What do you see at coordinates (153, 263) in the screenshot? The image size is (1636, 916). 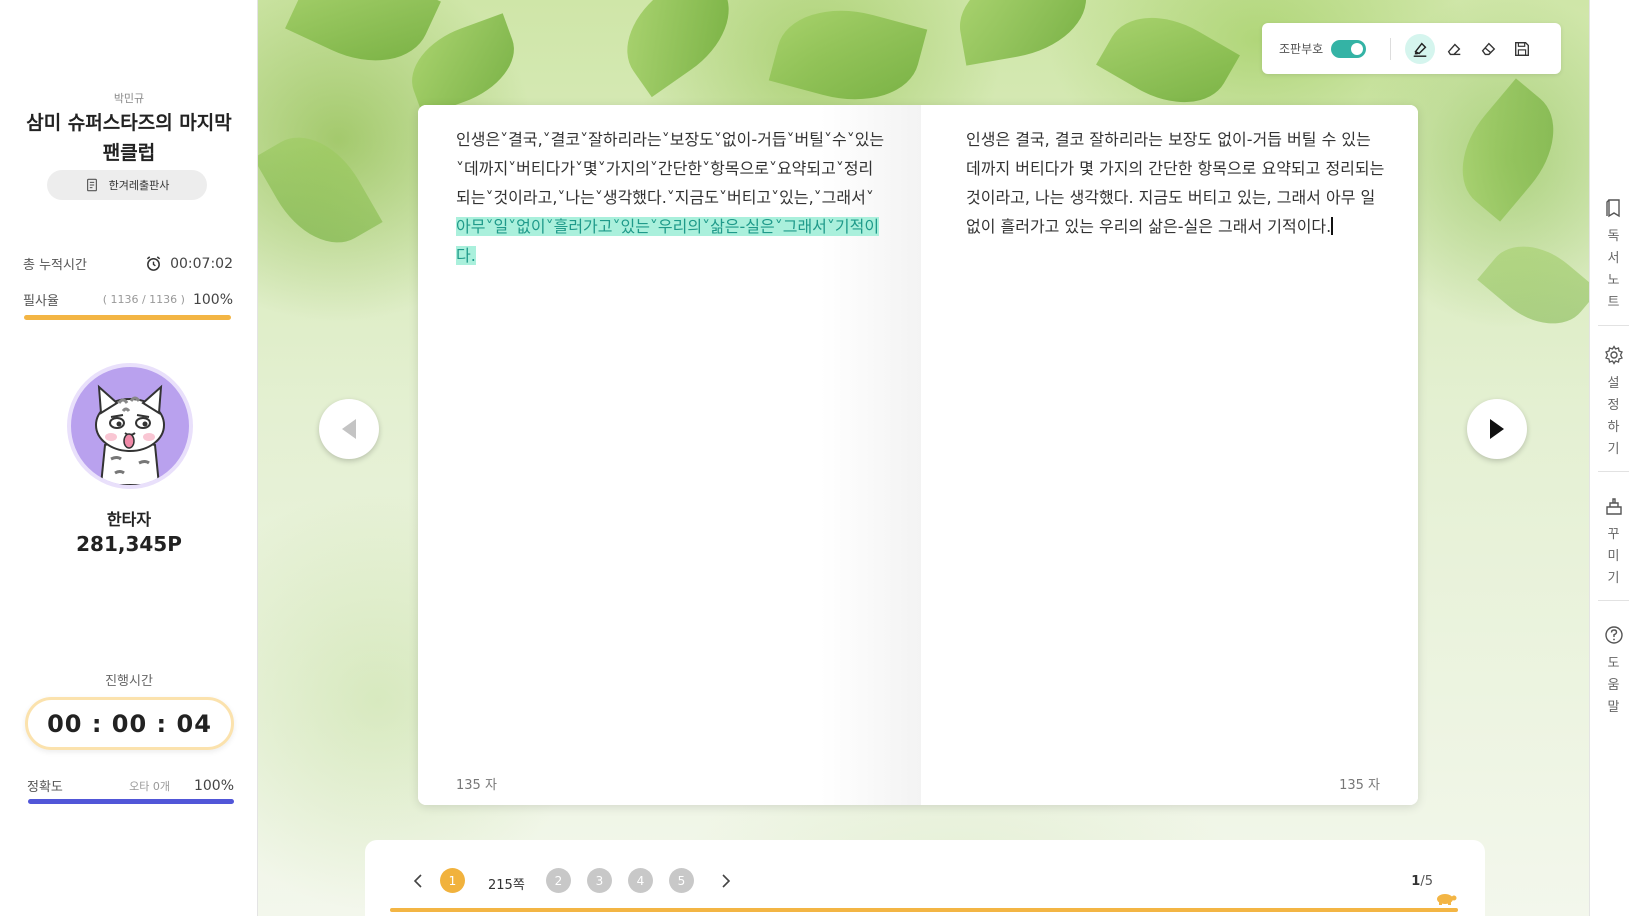 I see `alarm-clock-icon` at bounding box center [153, 263].